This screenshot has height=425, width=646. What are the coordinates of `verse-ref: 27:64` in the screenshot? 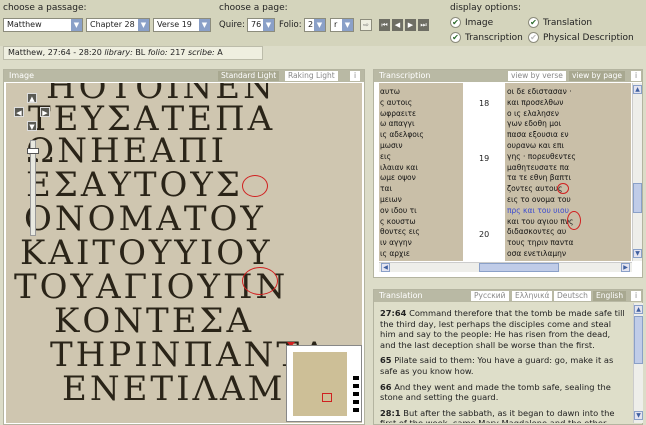 It's located at (393, 313).